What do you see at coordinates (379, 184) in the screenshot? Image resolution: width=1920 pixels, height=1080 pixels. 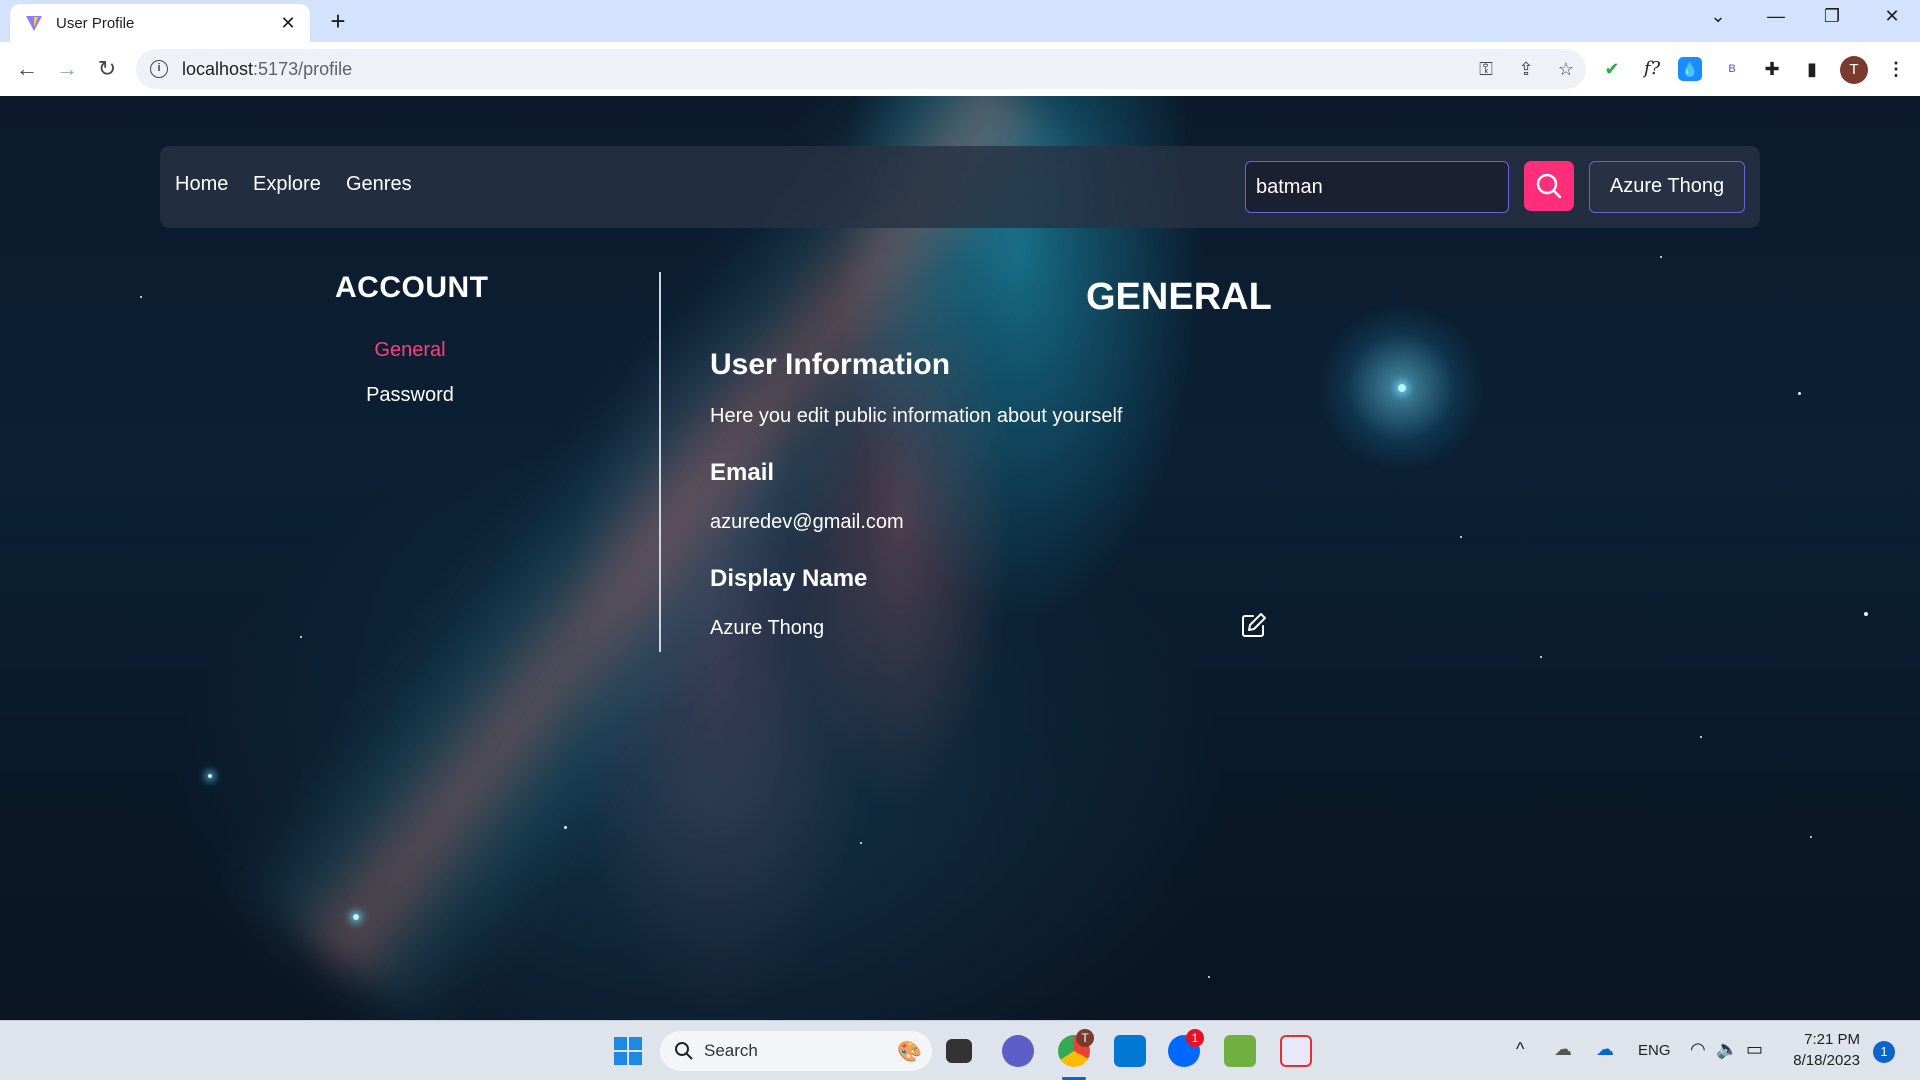 I see `nav-genres-link: Genres` at bounding box center [379, 184].